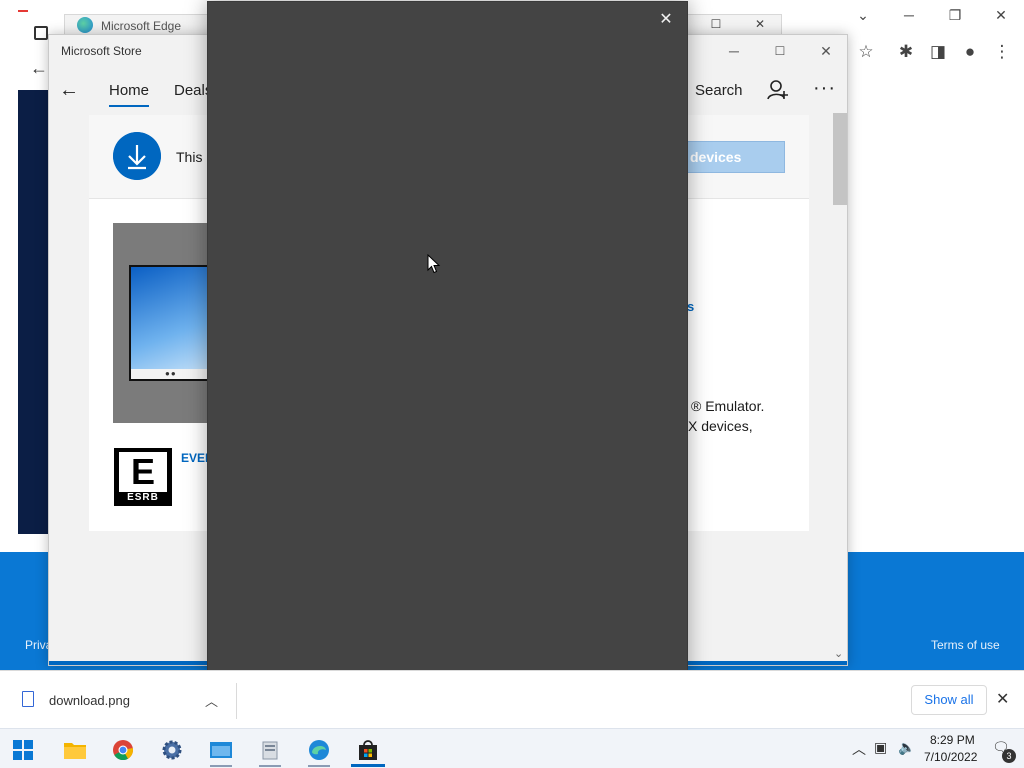 The width and height of the screenshot is (1024, 768). I want to click on edge-icon, so click(319, 750).